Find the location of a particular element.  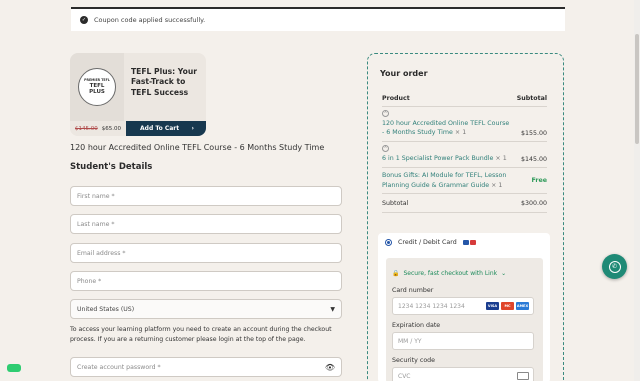

order-item-name: 6 in 1 Specialist Power Pack Bundle is located at coordinates (437, 158).